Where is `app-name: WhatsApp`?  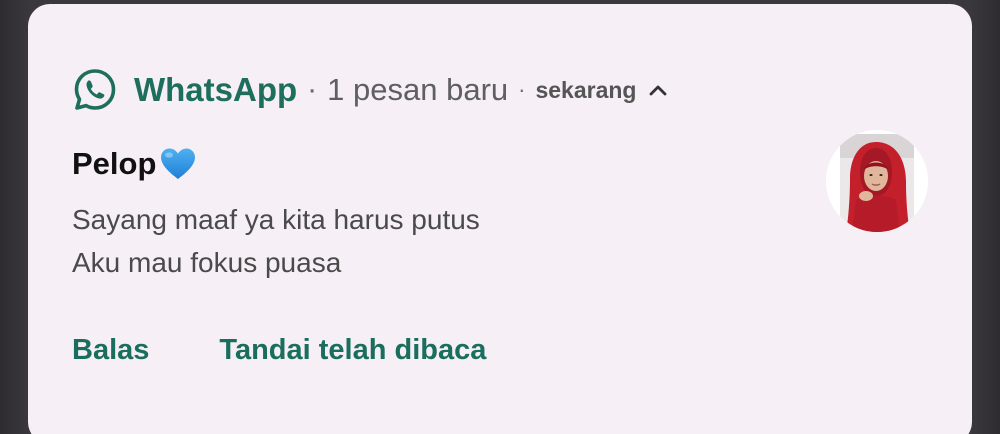
app-name: WhatsApp is located at coordinates (216, 89).